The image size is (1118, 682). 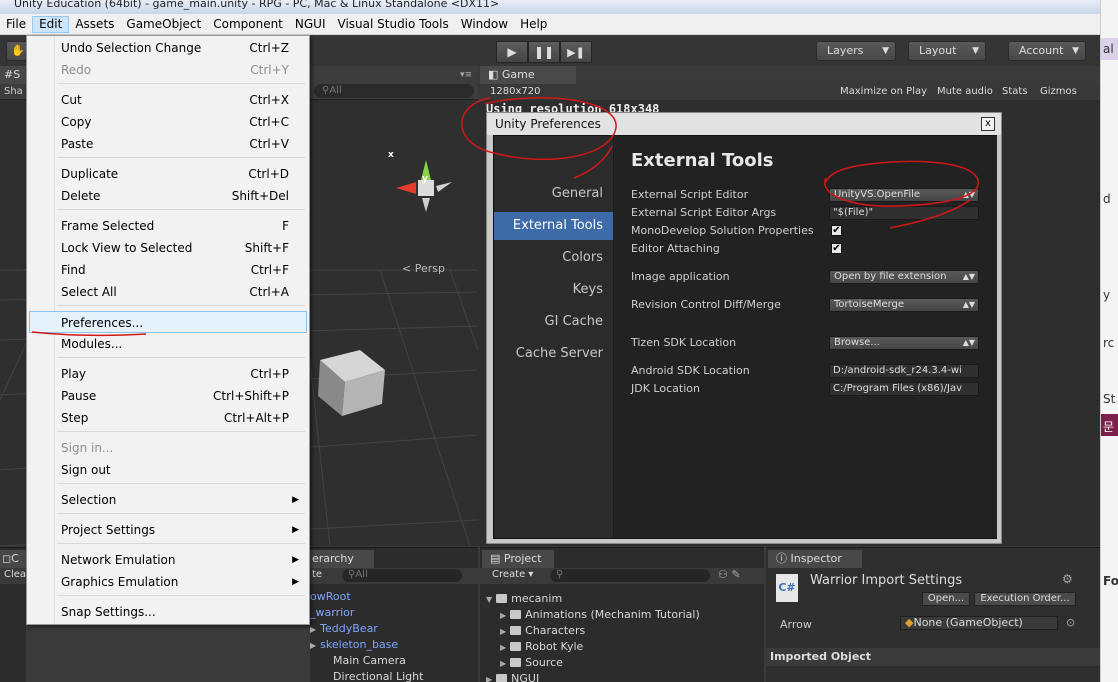 I want to click on menu-item-copy: Copy Ctrl+C, so click(x=168, y=122).